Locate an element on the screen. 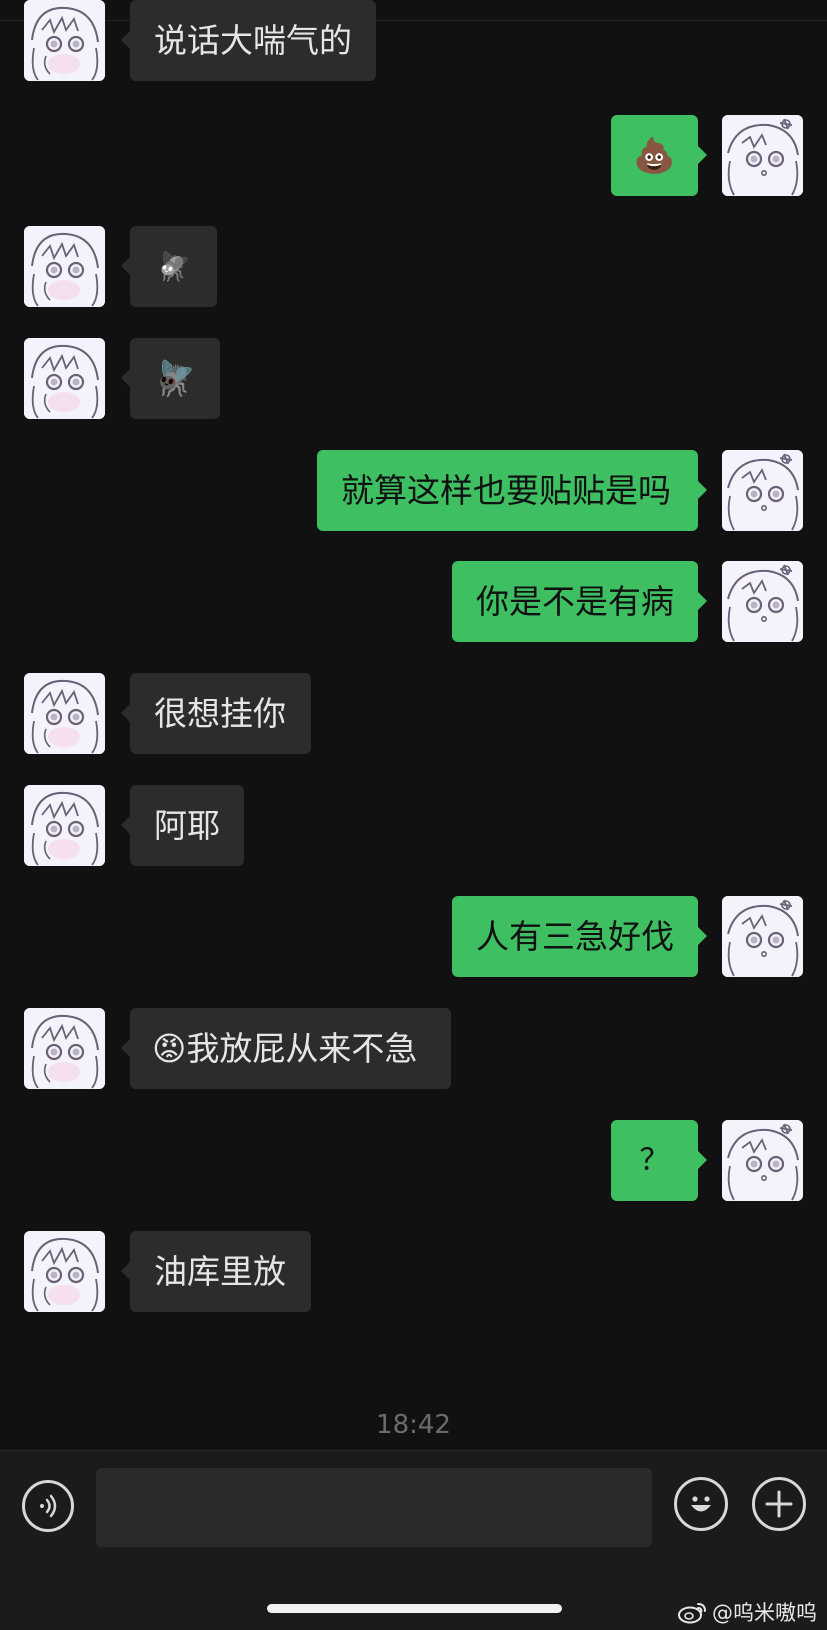 The image size is (827, 1630). message-bubble: 你是不是有病 is located at coordinates (579, 601).